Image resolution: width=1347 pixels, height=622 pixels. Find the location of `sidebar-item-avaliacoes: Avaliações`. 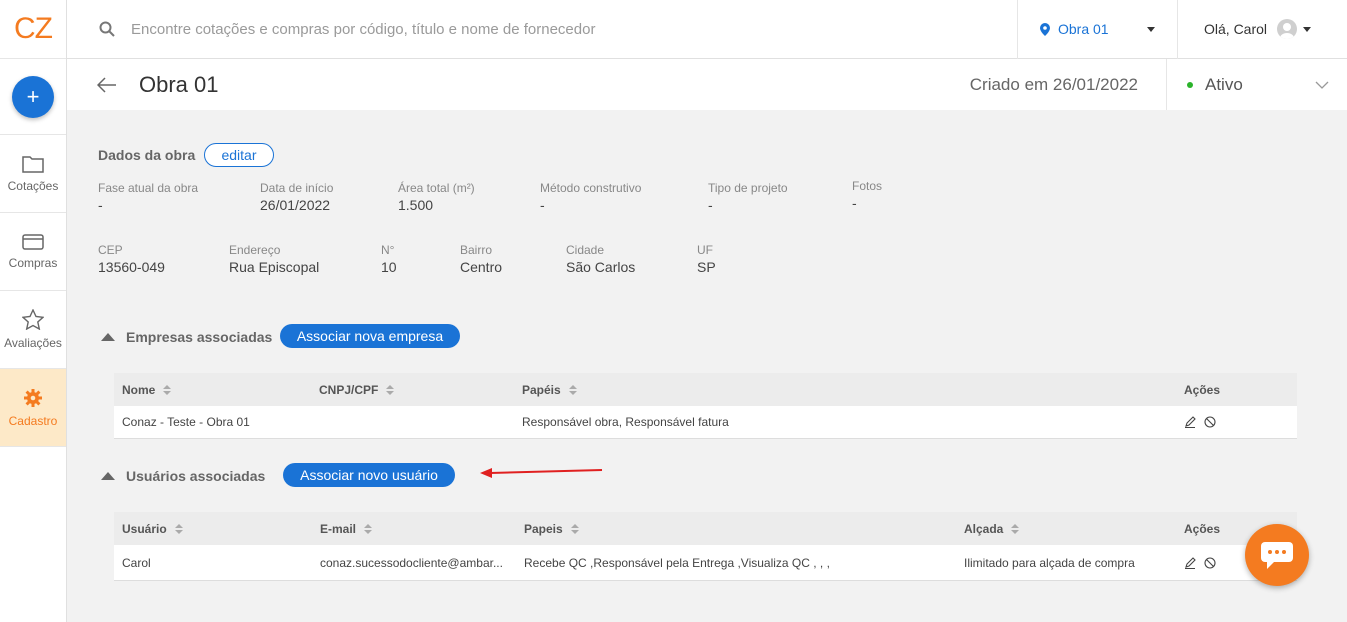

sidebar-item-avaliacoes: Avaliações is located at coordinates (33, 330).